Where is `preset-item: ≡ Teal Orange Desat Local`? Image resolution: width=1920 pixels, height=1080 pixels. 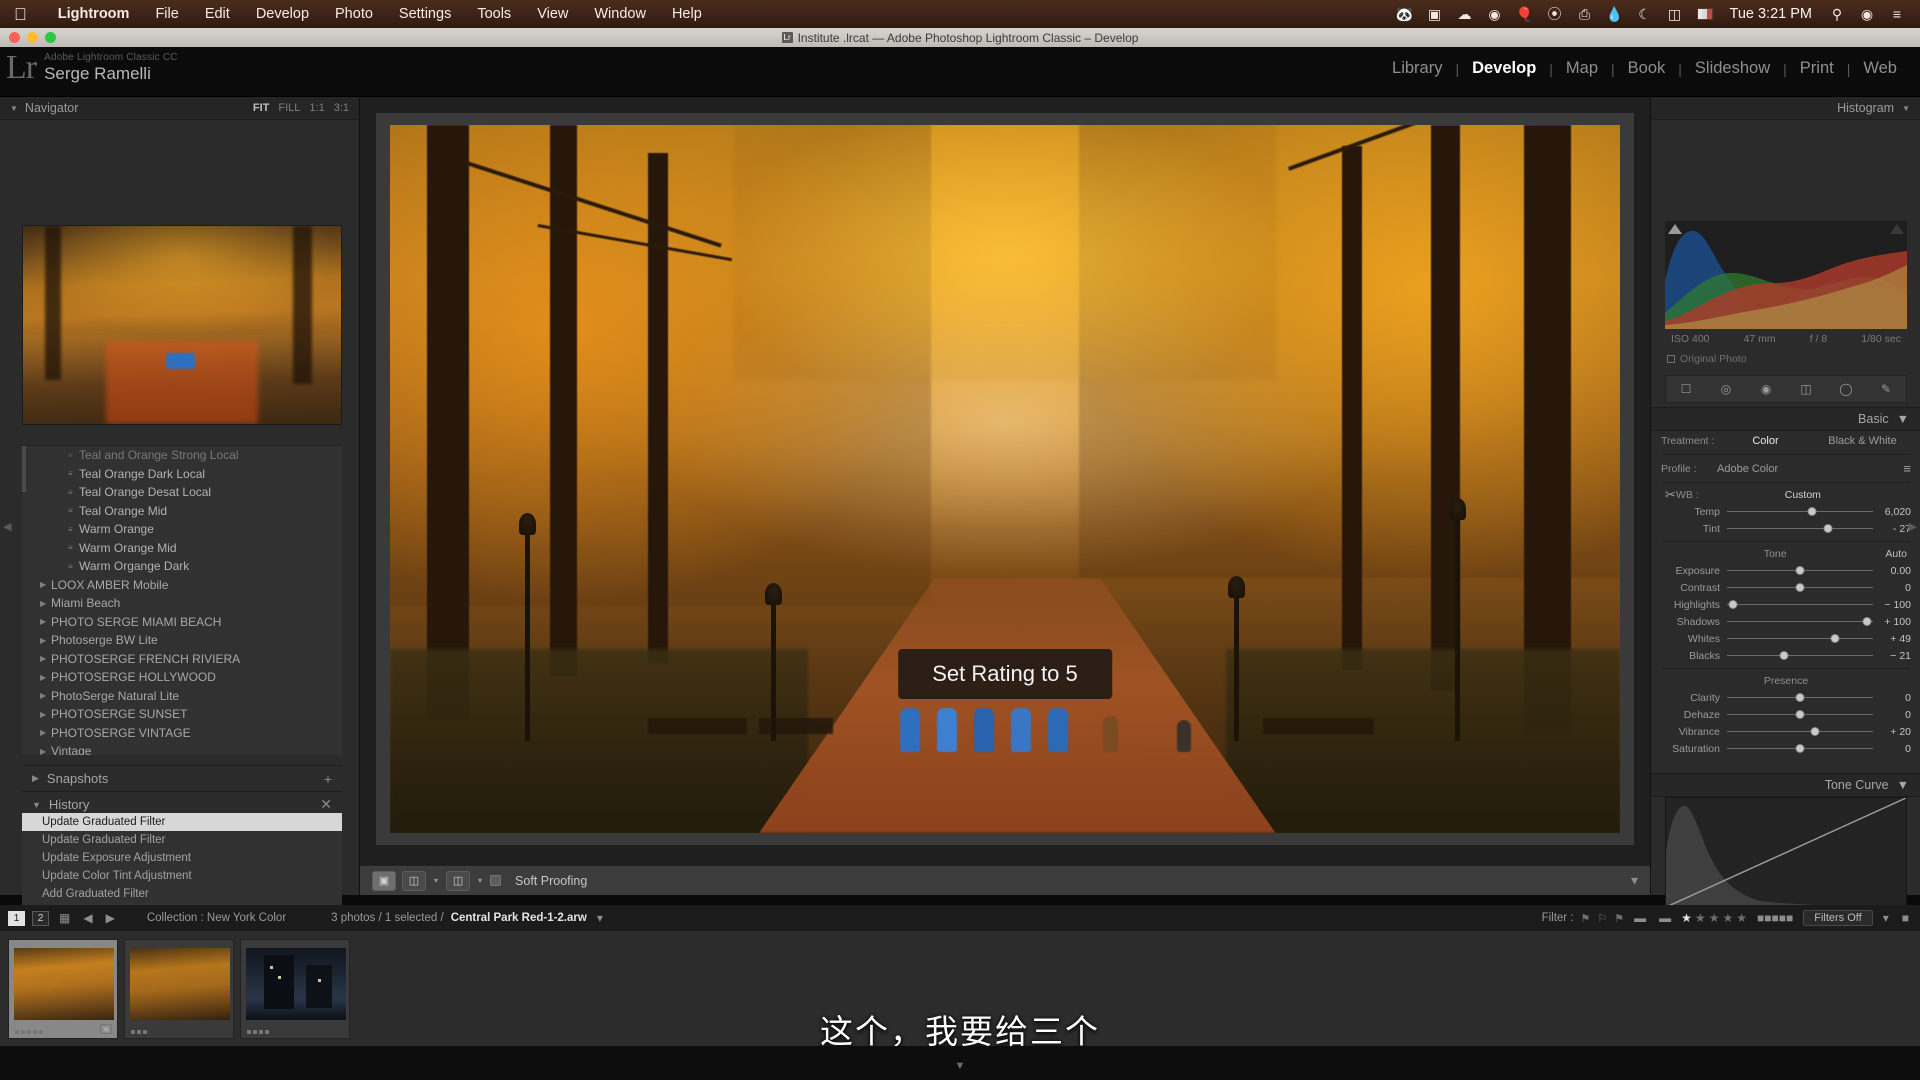
preset-item: ≡ Teal Orange Desat Local is located at coordinates (182, 492).